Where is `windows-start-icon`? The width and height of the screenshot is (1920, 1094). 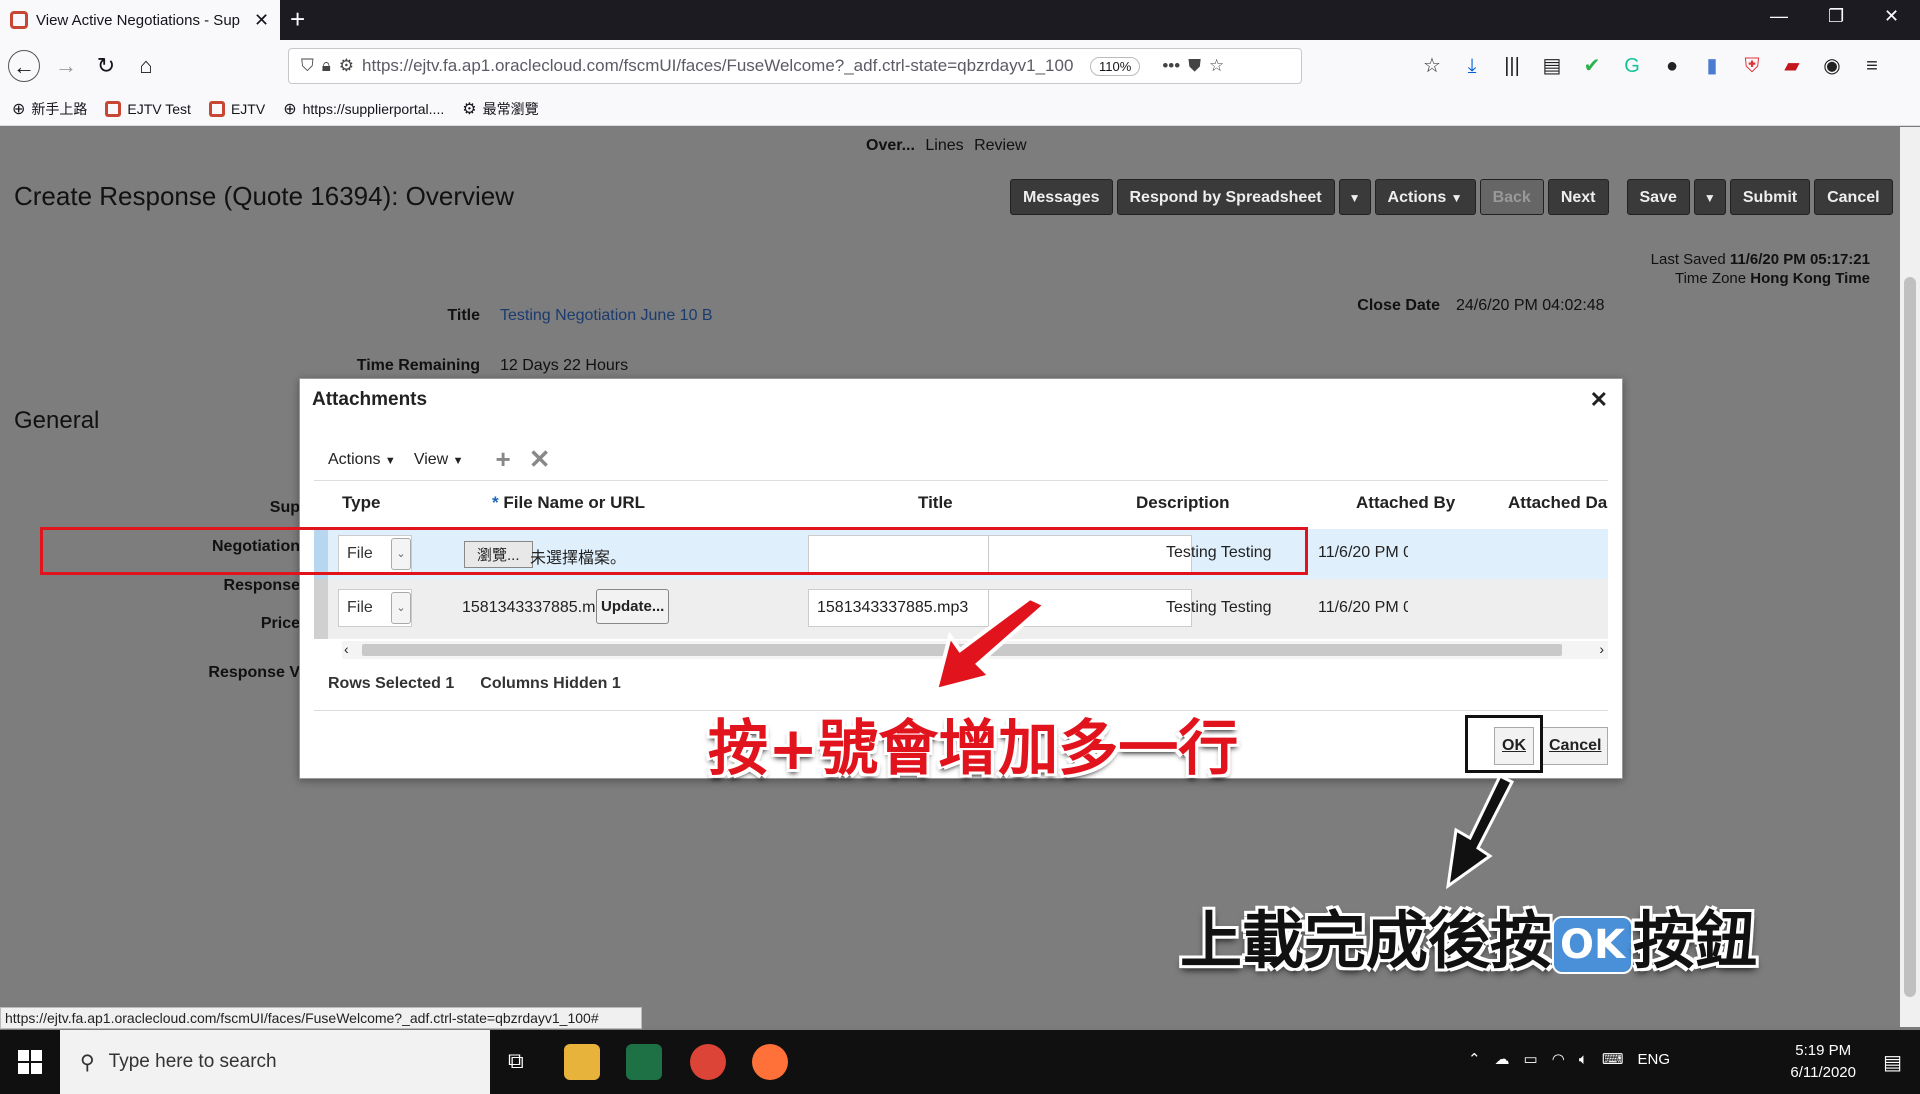
windows-start-icon is located at coordinates (30, 1062).